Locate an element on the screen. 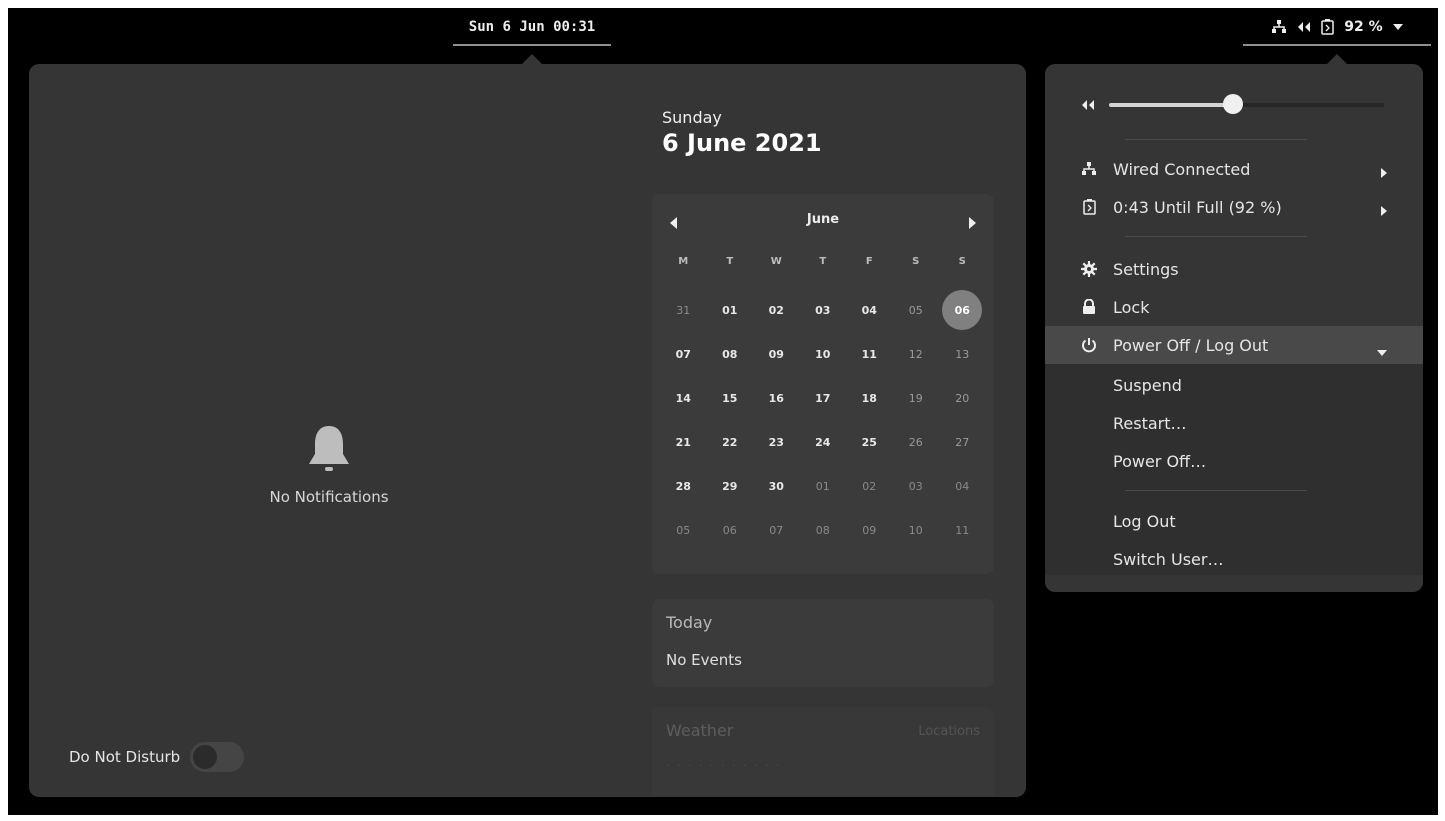 Image resolution: width=1445 pixels, height=821 pixels. weekday-header: F is located at coordinates (869, 261).